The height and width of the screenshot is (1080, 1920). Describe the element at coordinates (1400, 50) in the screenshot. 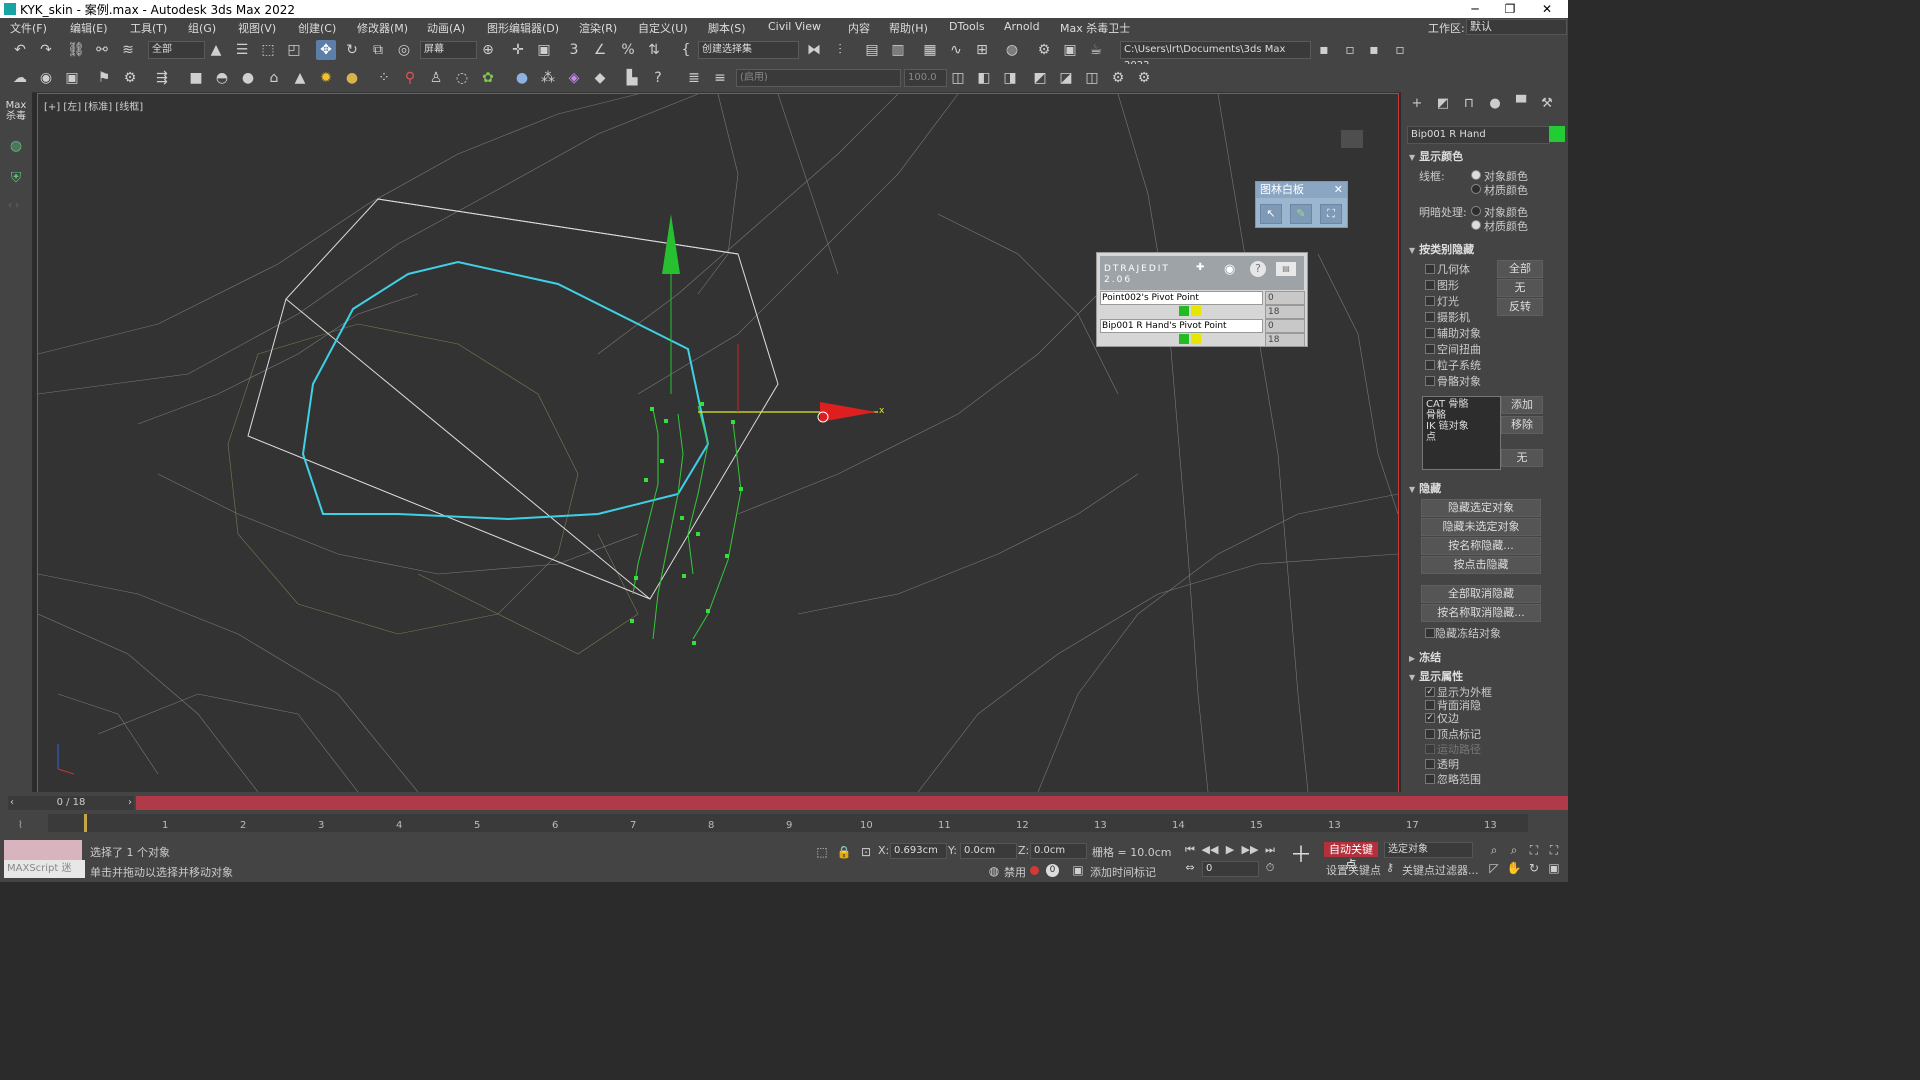

I see `project-settings-icon: ▫` at that location.